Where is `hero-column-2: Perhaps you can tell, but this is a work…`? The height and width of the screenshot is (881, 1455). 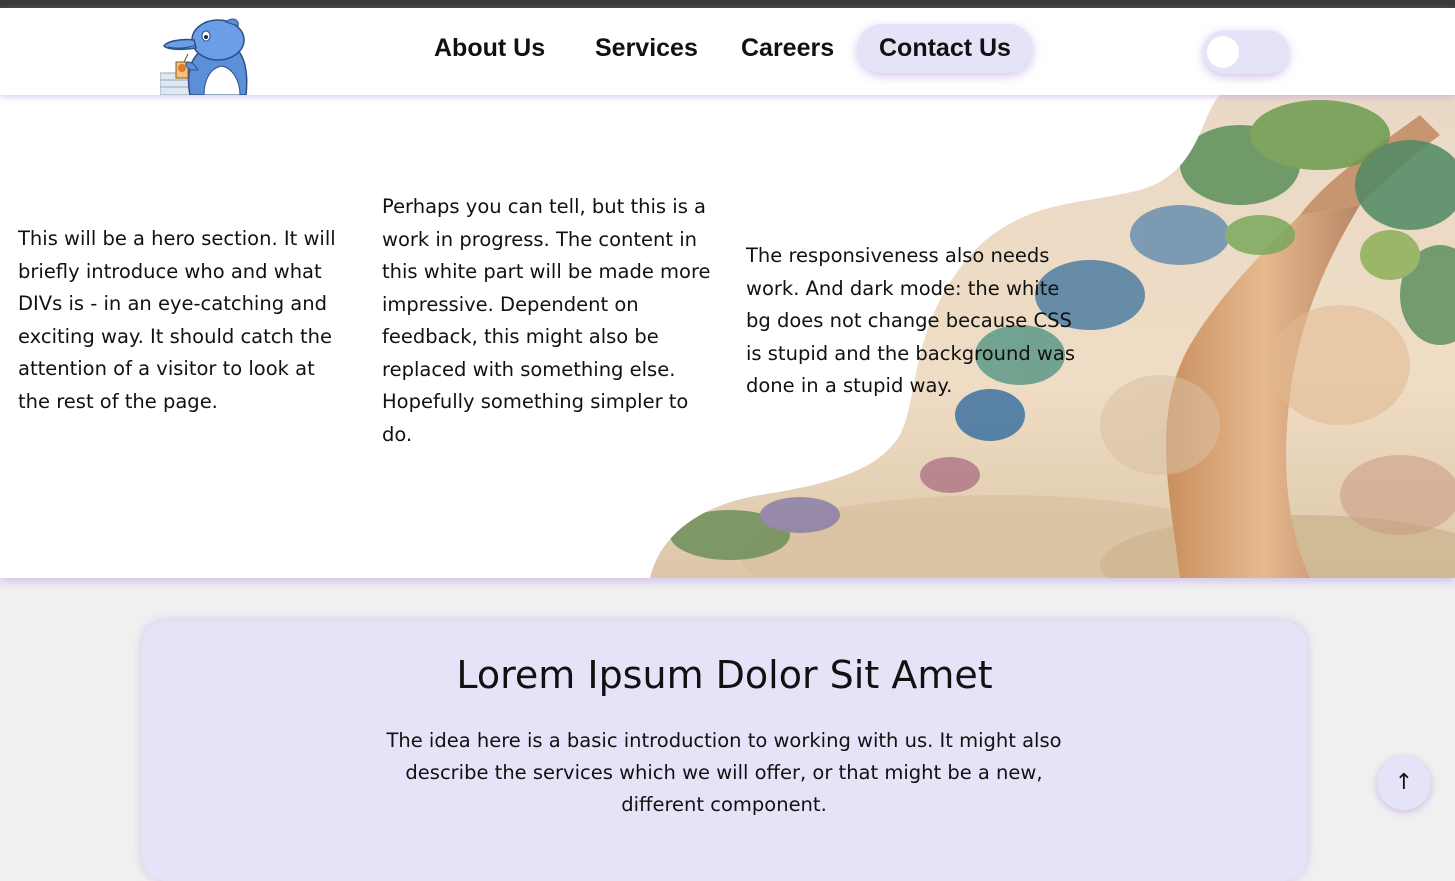
hero-column-2: Perhaps you can tell, but this is a work… is located at coordinates (546, 320).